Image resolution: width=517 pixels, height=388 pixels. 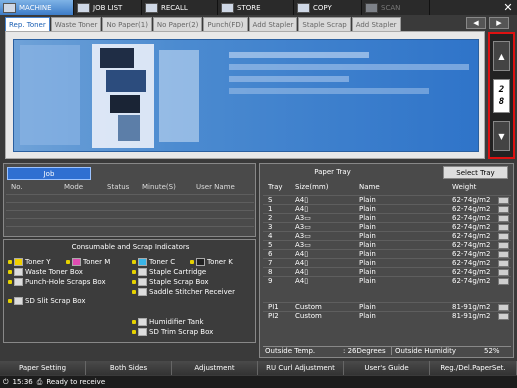 I want to click on recall-icon, so click(x=151, y=7).